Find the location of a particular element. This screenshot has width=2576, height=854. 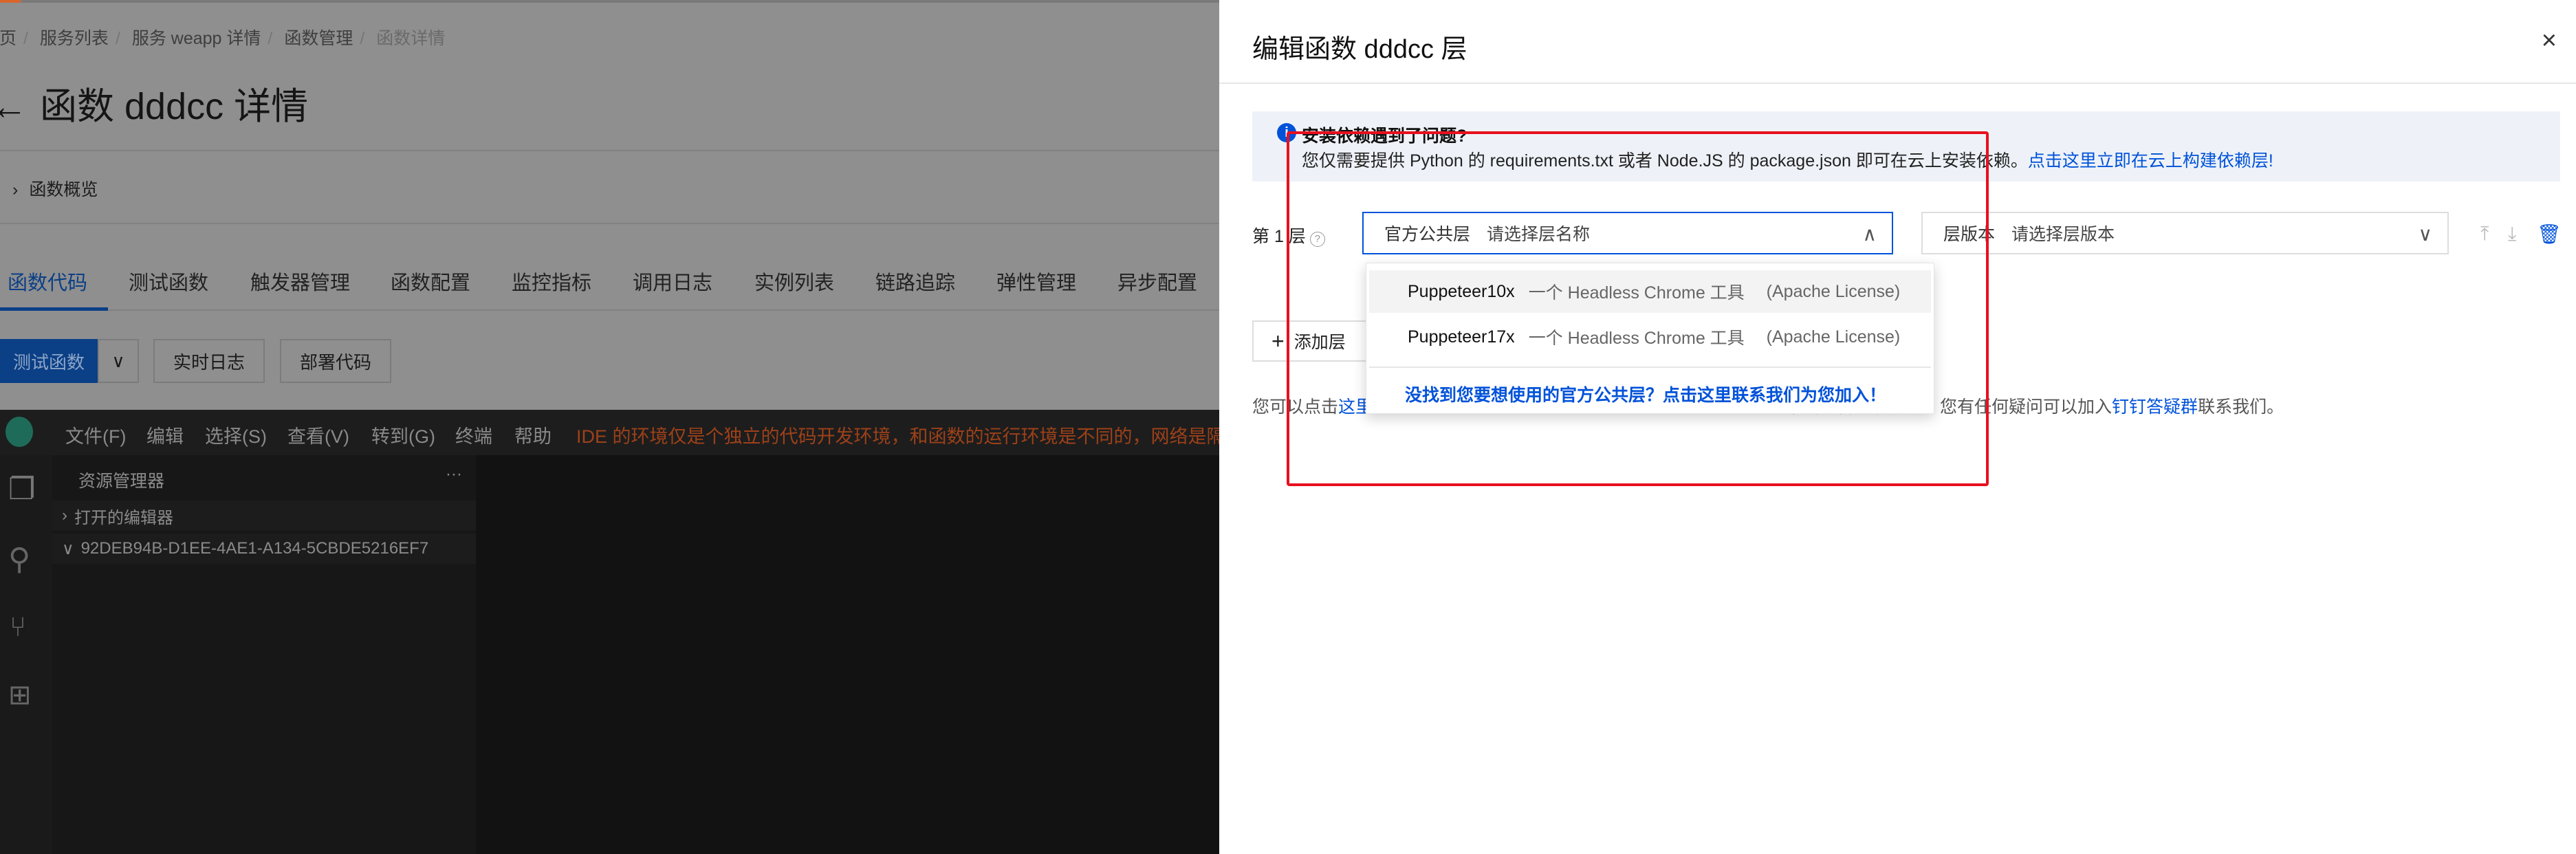

menu-goto: 转到(G) is located at coordinates (403, 434).